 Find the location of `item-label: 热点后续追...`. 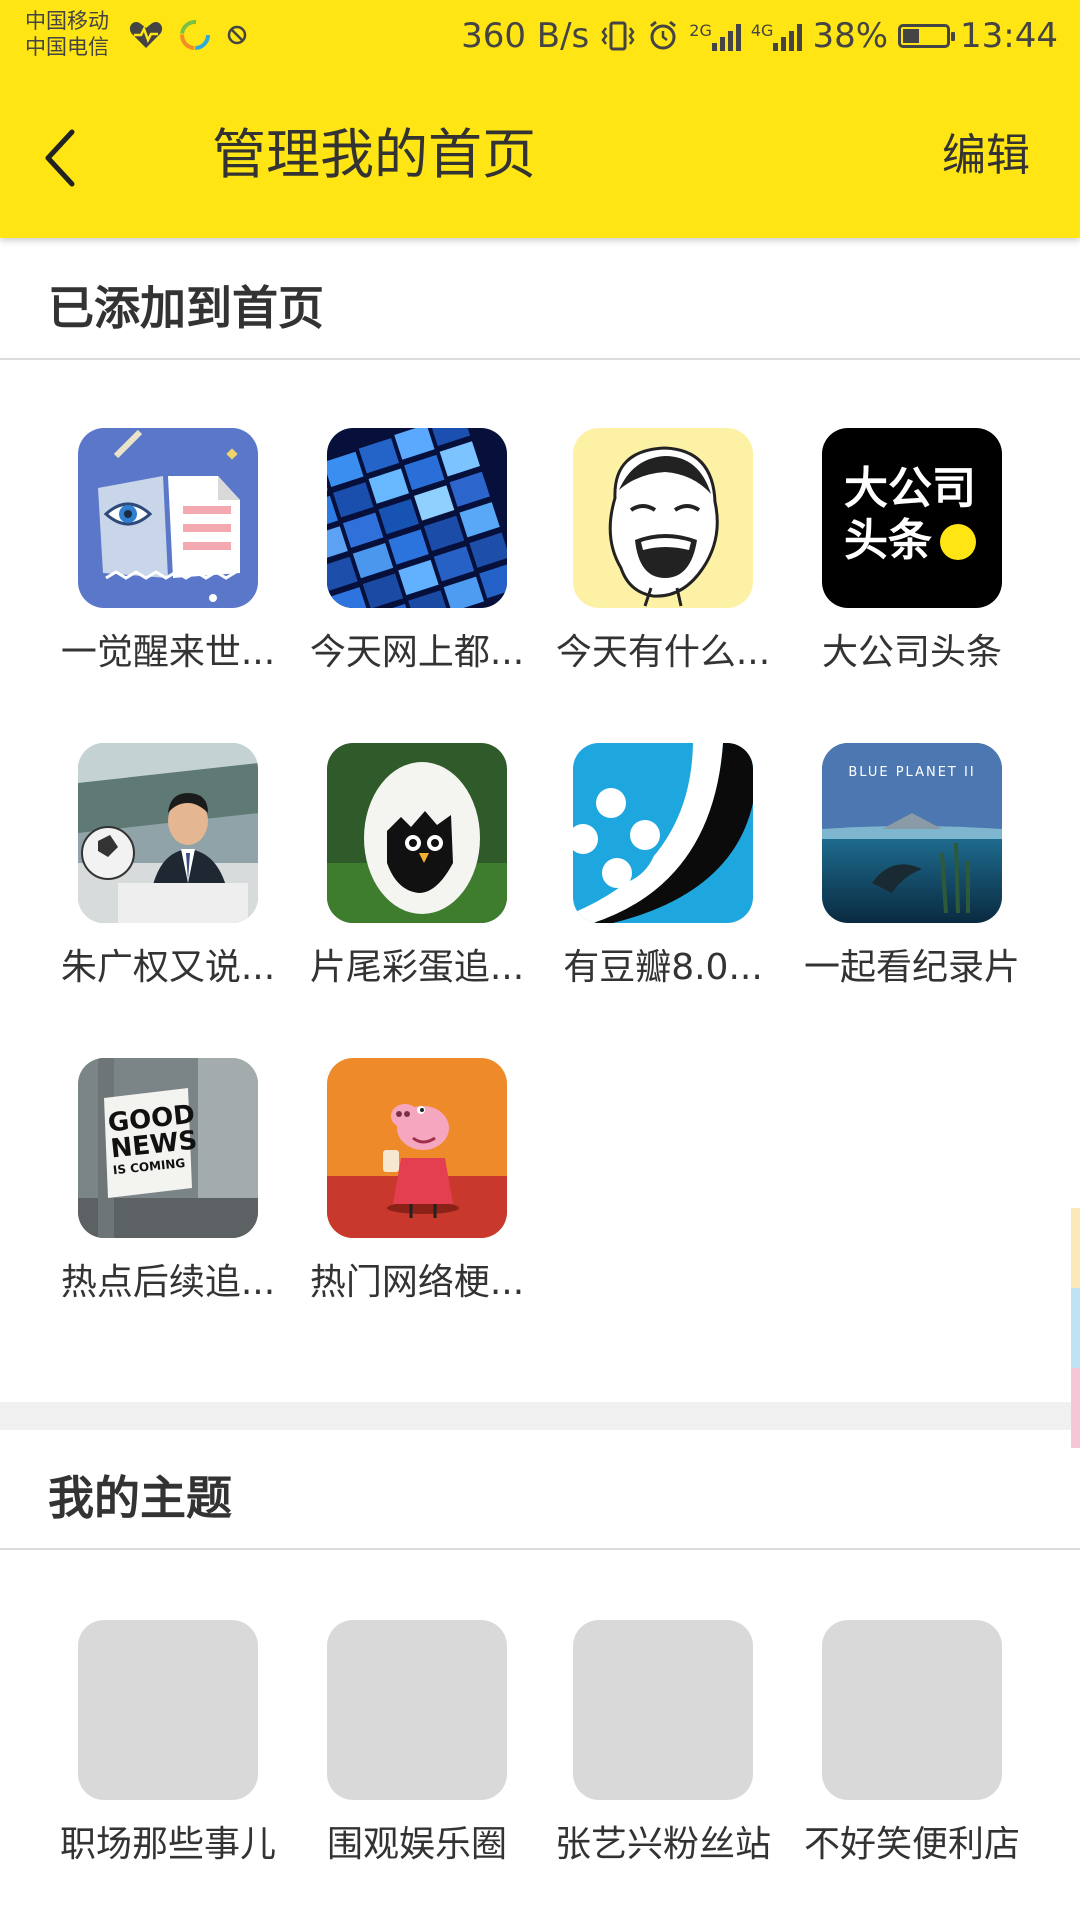

item-label: 热点后续追... is located at coordinates (168, 1282).